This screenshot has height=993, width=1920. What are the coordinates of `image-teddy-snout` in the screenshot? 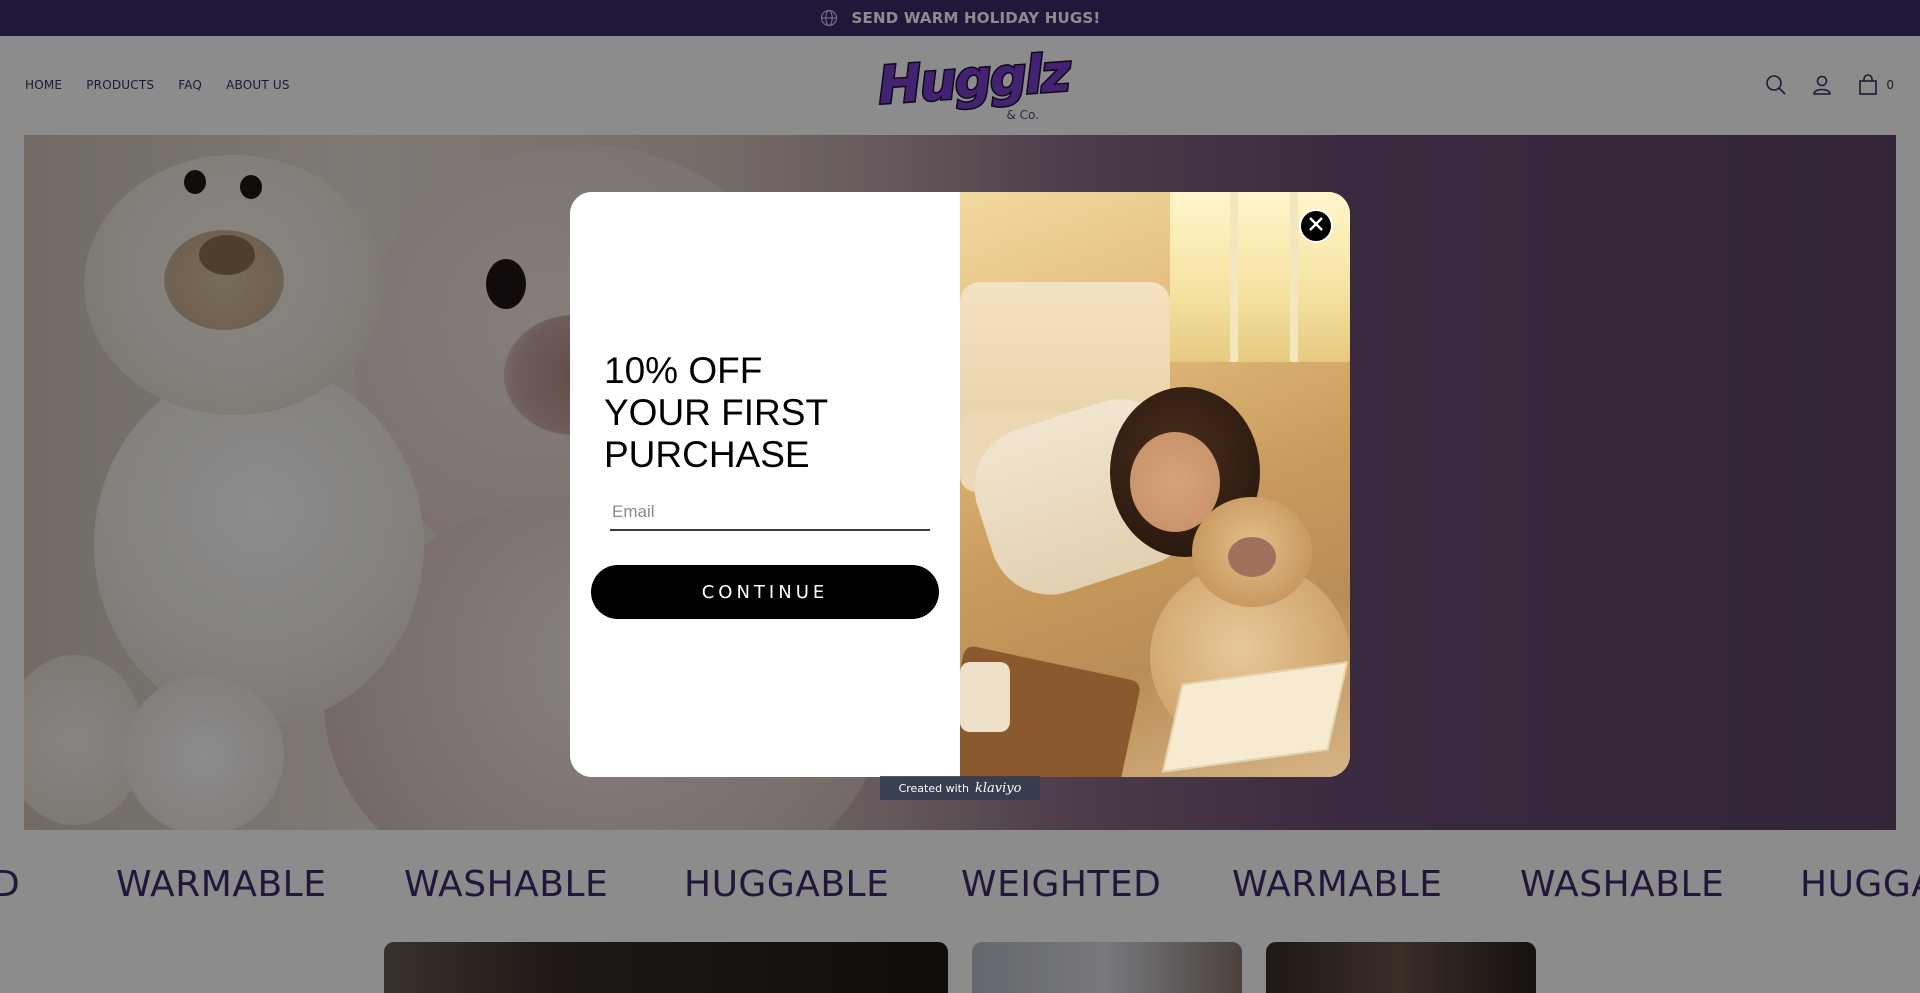 It's located at (1252, 557).